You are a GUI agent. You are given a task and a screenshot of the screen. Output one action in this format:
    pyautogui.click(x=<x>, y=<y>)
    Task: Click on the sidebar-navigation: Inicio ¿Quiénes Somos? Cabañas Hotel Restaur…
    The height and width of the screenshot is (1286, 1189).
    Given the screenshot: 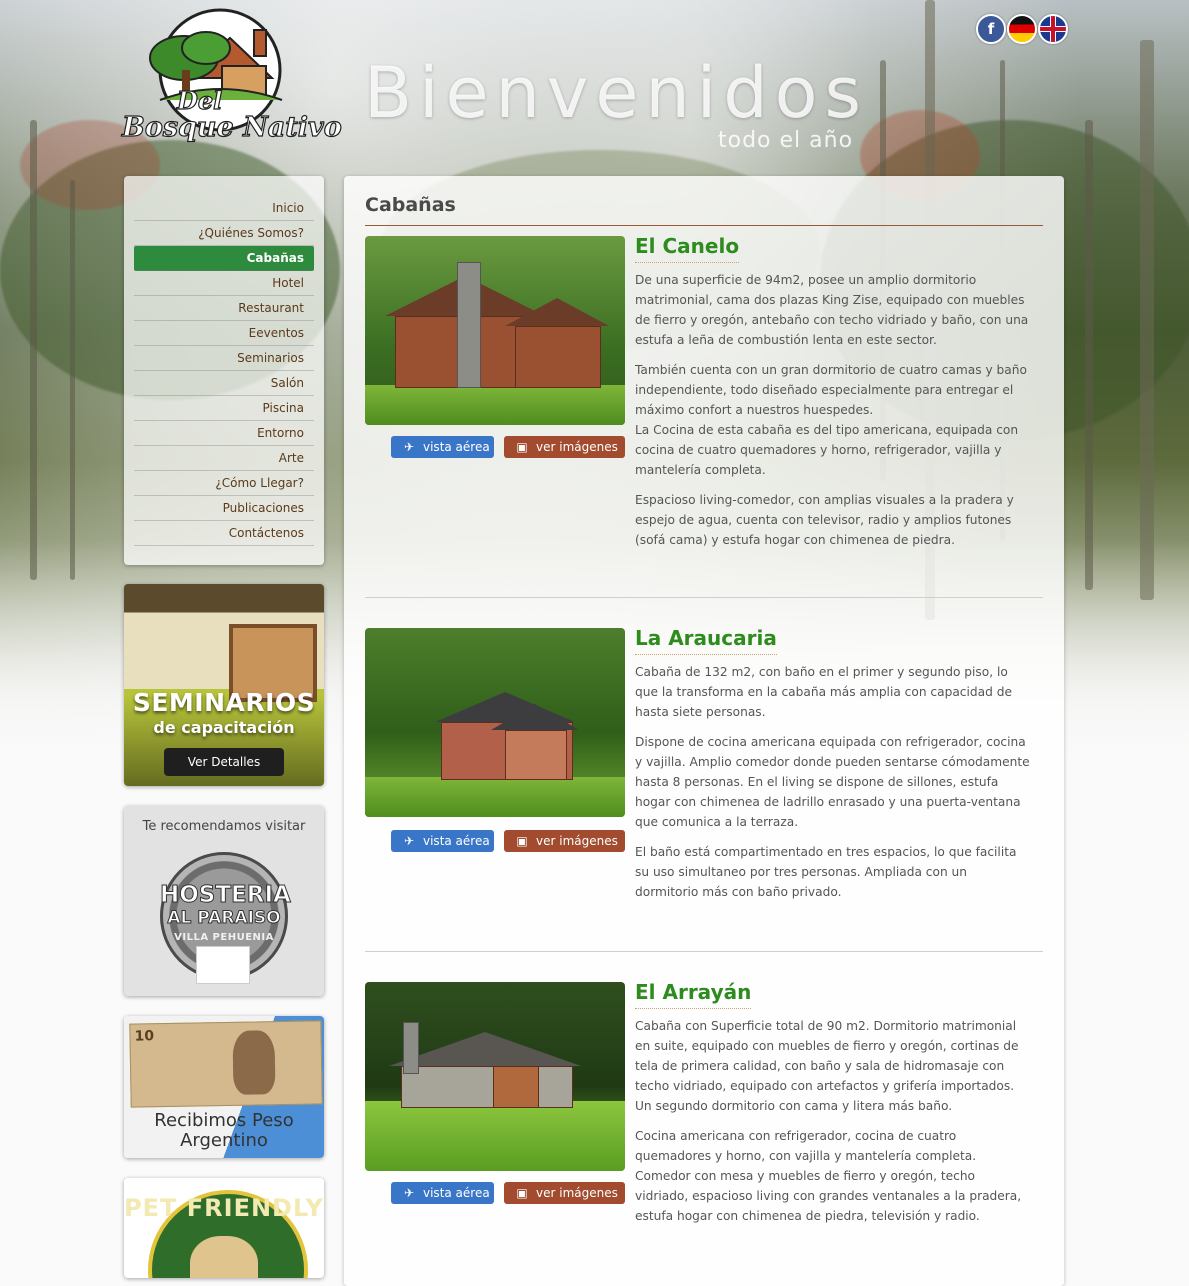 What is the action you would take?
    pyautogui.click(x=224, y=370)
    